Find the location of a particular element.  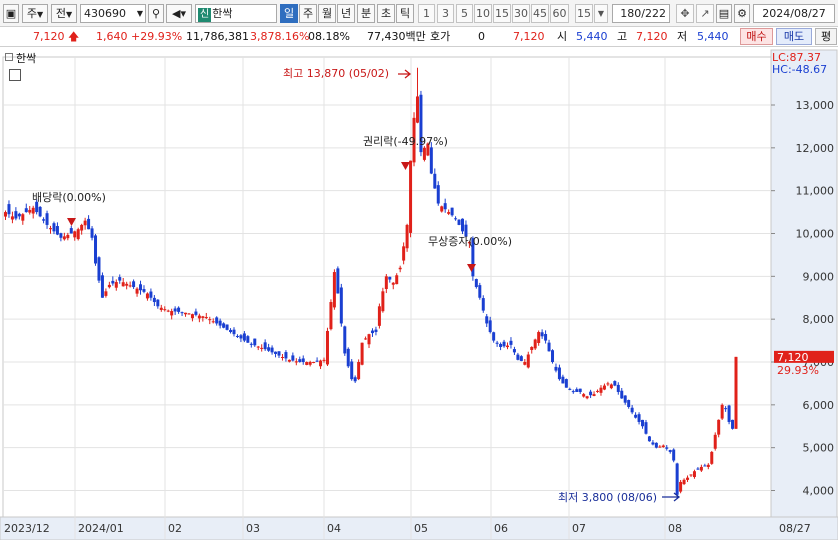

tab-period-2: 월 is located at coordinates (327, 13).